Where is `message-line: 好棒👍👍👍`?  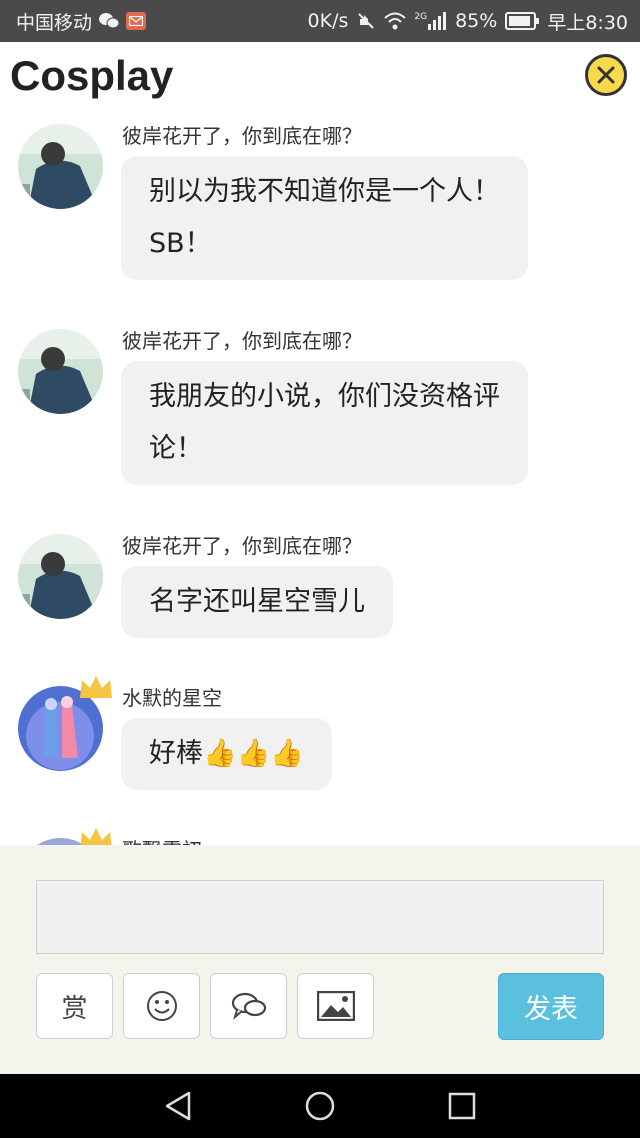
message-line: 好棒👍👍👍 is located at coordinates (226, 753).